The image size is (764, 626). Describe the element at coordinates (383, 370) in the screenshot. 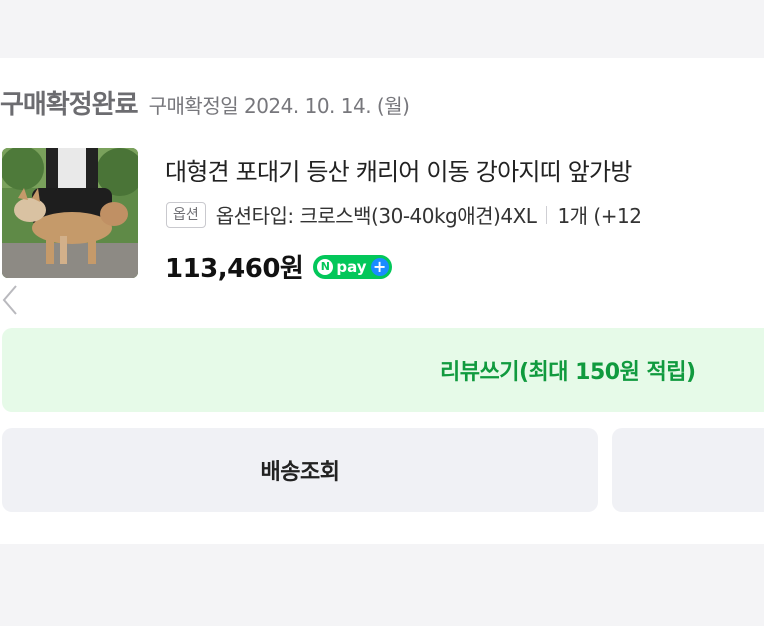

I see `write-review-button: 리뷰쓰기(최대 150원 적립)` at that location.